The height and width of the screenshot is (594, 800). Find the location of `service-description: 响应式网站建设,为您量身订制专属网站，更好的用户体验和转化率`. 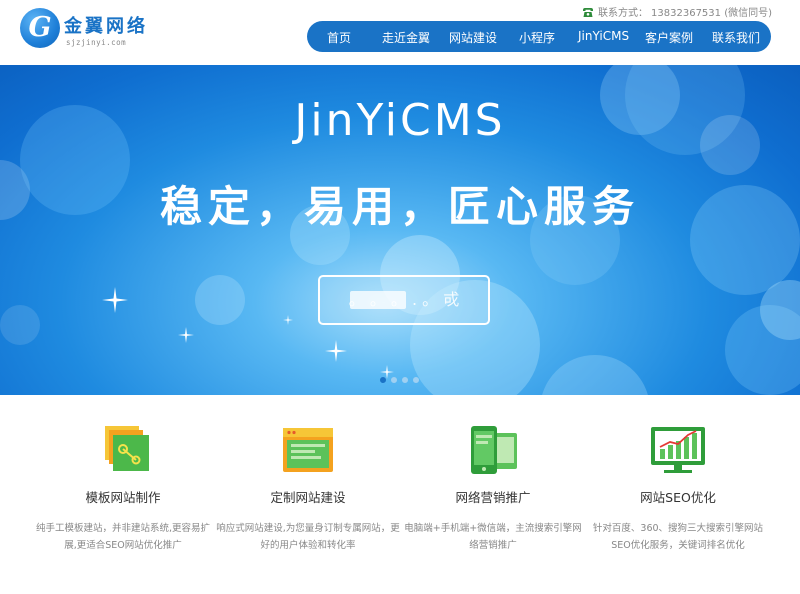

service-description: 响应式网站建设,为您量身订制专属网站，更好的用户体验和转化率 is located at coordinates (308, 537).